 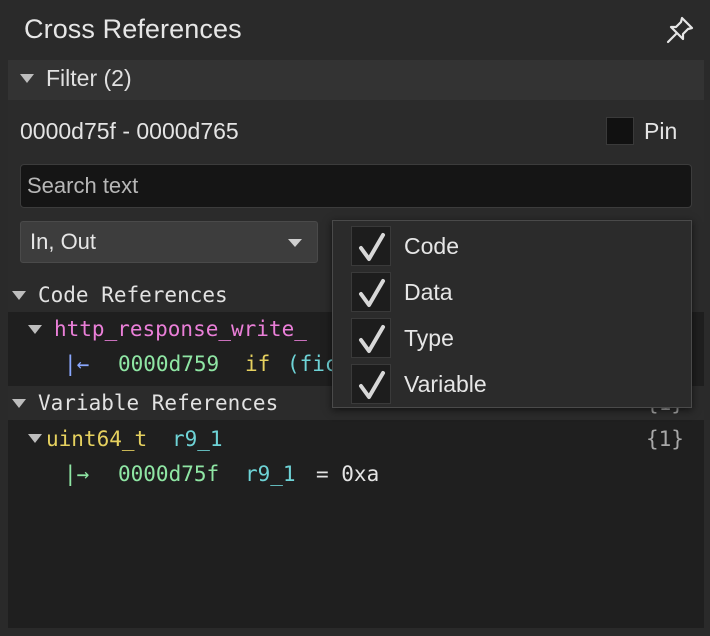 What do you see at coordinates (270, 474) in the screenshot?
I see `variable-ref-var: r9_1` at bounding box center [270, 474].